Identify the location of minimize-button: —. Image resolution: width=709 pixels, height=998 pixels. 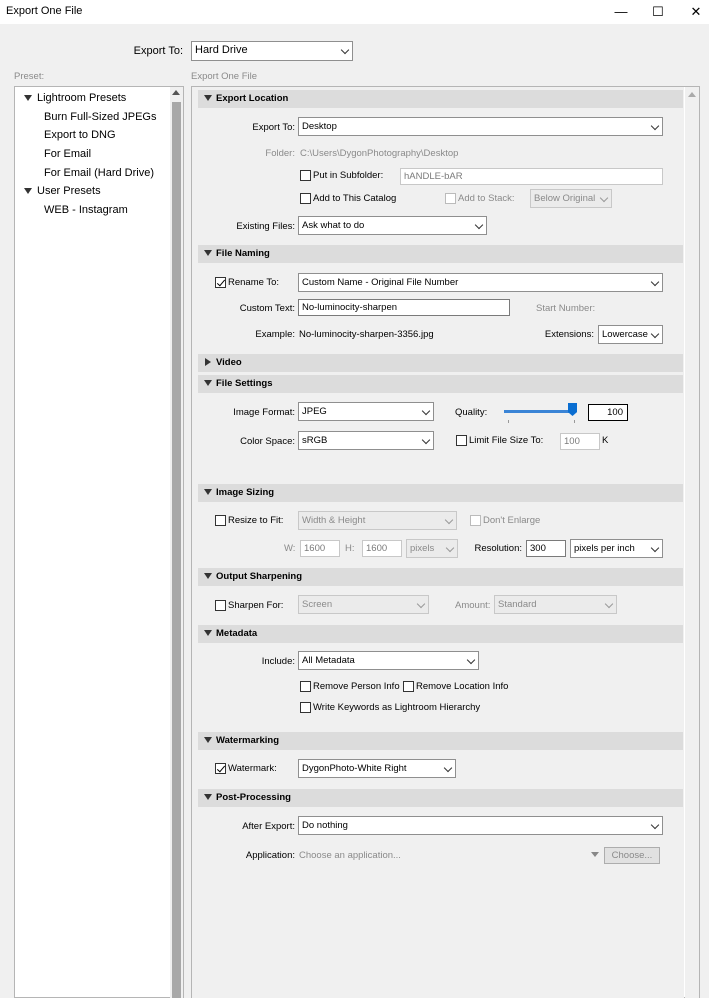
(621, 12).